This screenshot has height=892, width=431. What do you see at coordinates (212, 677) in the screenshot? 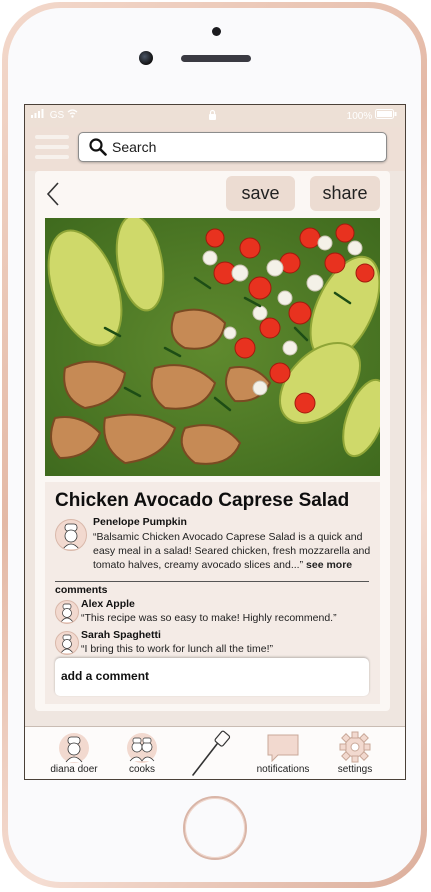
I see `add-comment-input: add a comment` at bounding box center [212, 677].